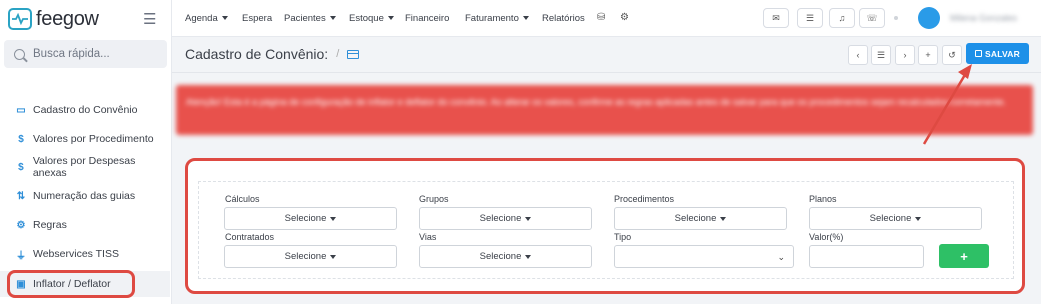 The image size is (1041, 304). I want to click on nav-espera: Espera, so click(257, 18).